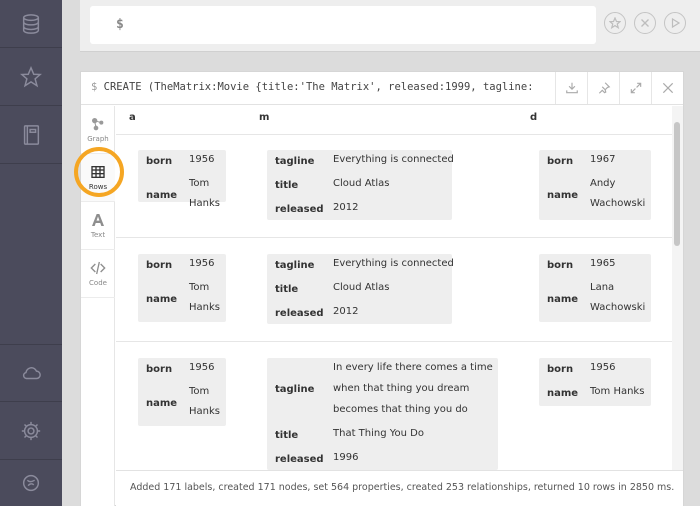 This screenshot has height=506, width=700. I want to click on database-button, so click(31, 24).